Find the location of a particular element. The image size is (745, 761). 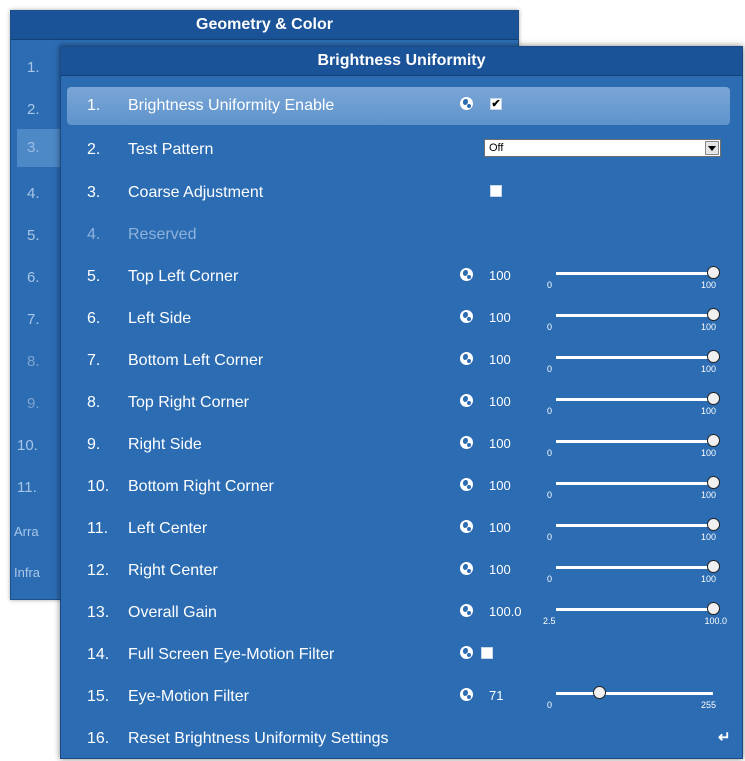

menu-item-left-side: 6. Left Side 100 0 100 is located at coordinates (398, 319).